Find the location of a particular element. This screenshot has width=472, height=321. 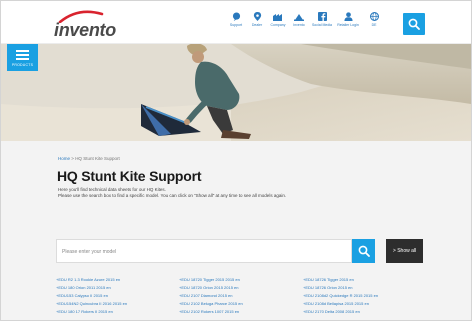

nav-retailer-login: Retailer Login is located at coordinates (348, 26).